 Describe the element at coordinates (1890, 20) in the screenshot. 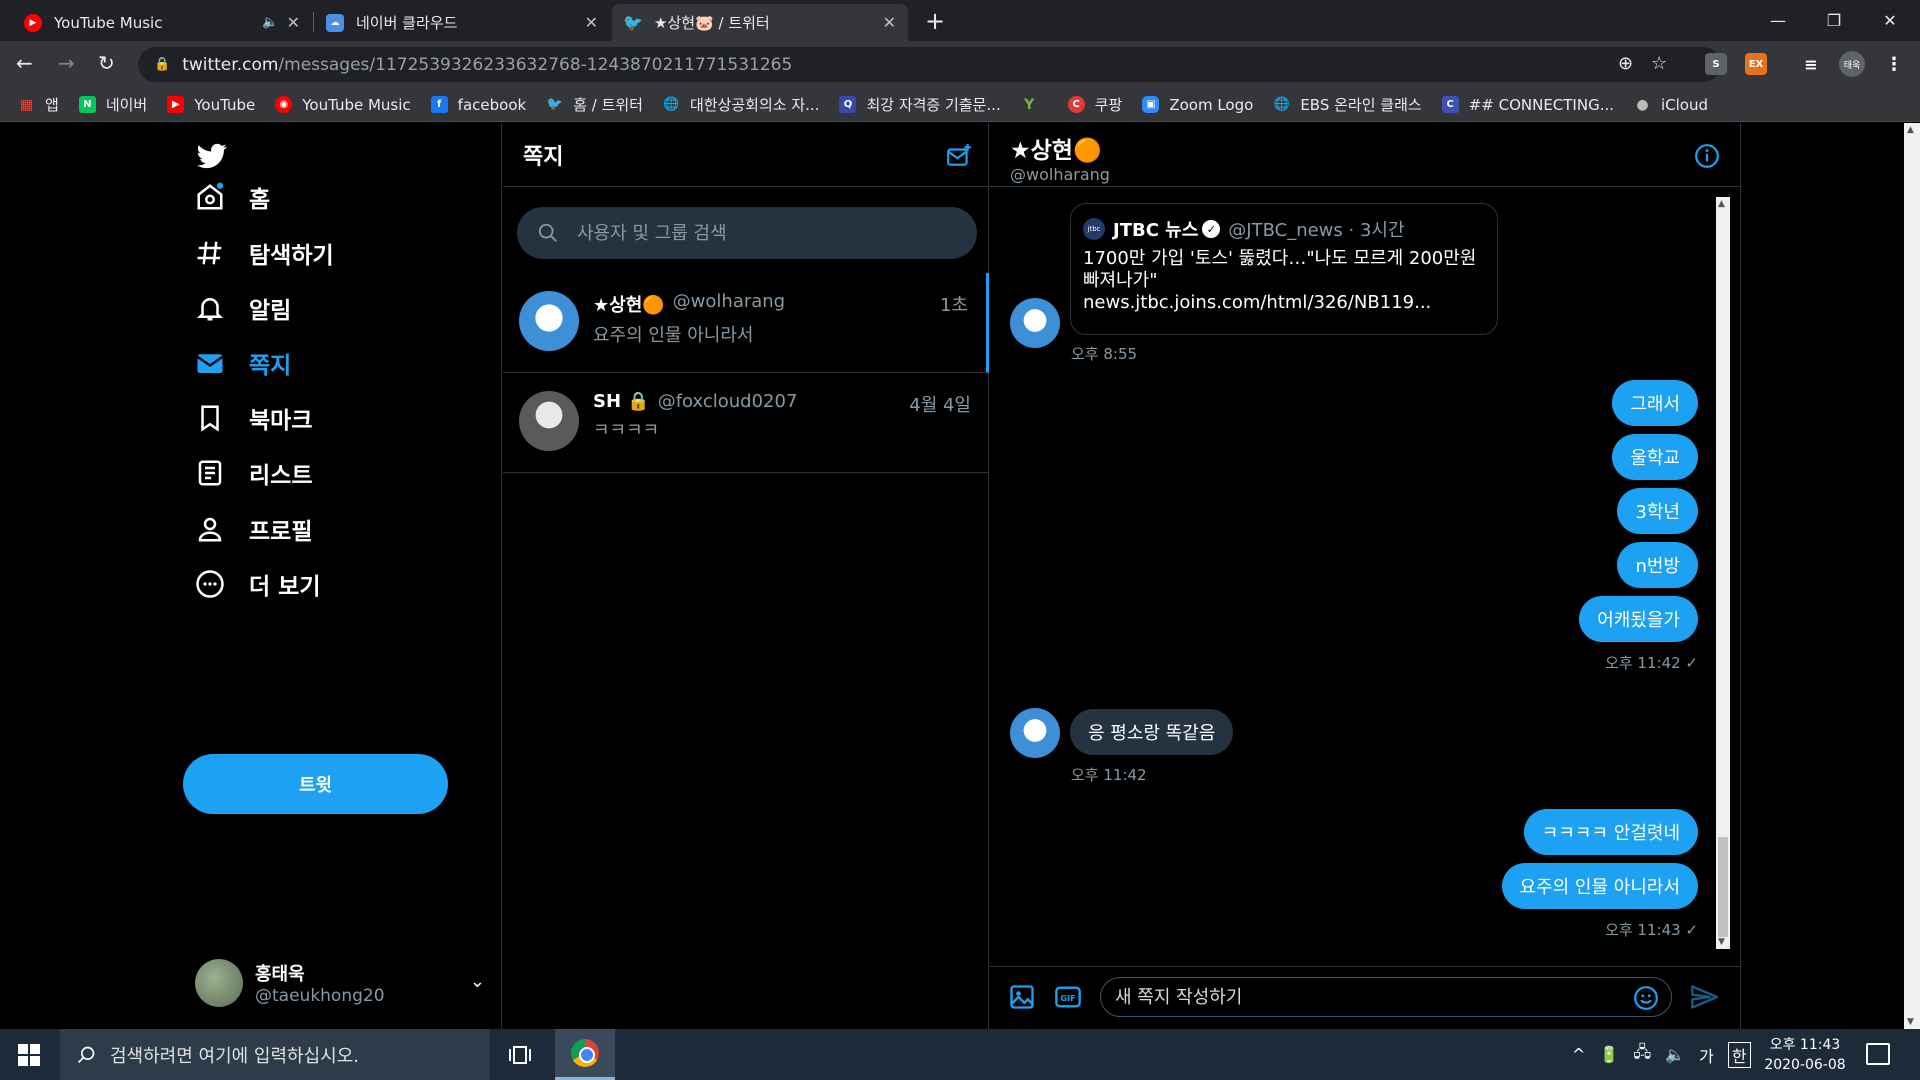

I see `close-window-button: ✕` at that location.